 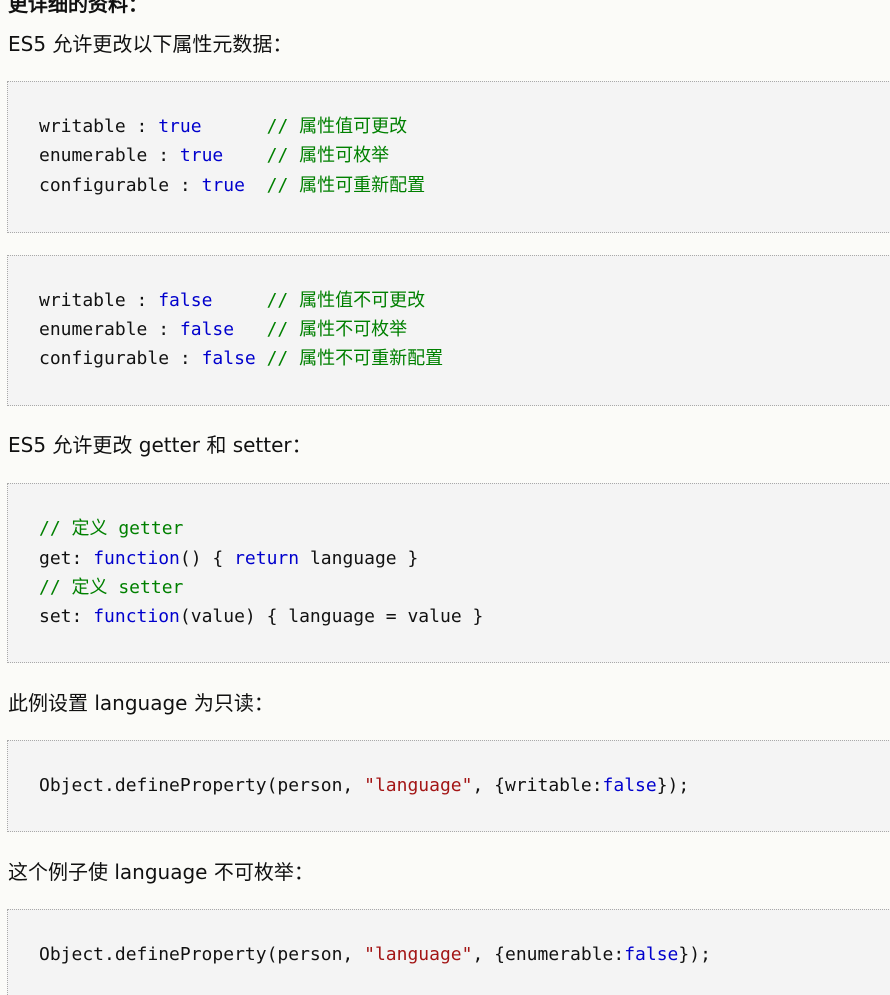 I want to click on paragraph-readonly-intro: 此例设置 language 为只读：, so click(x=141, y=703).